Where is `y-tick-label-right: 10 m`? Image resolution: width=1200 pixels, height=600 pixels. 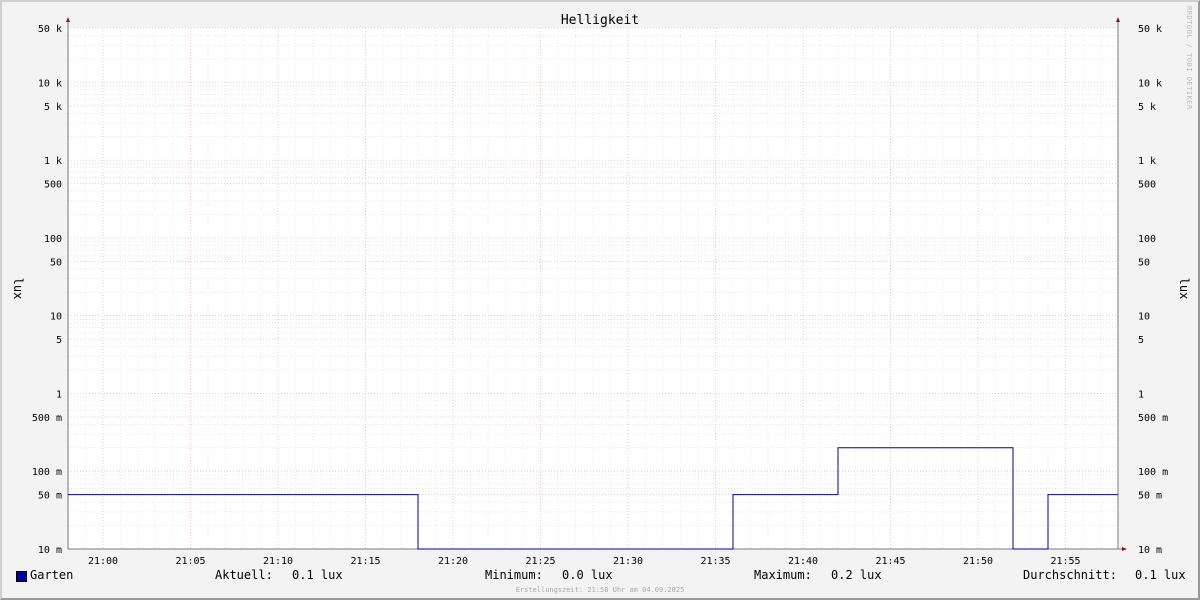 y-tick-label-right: 10 m is located at coordinates (1150, 550).